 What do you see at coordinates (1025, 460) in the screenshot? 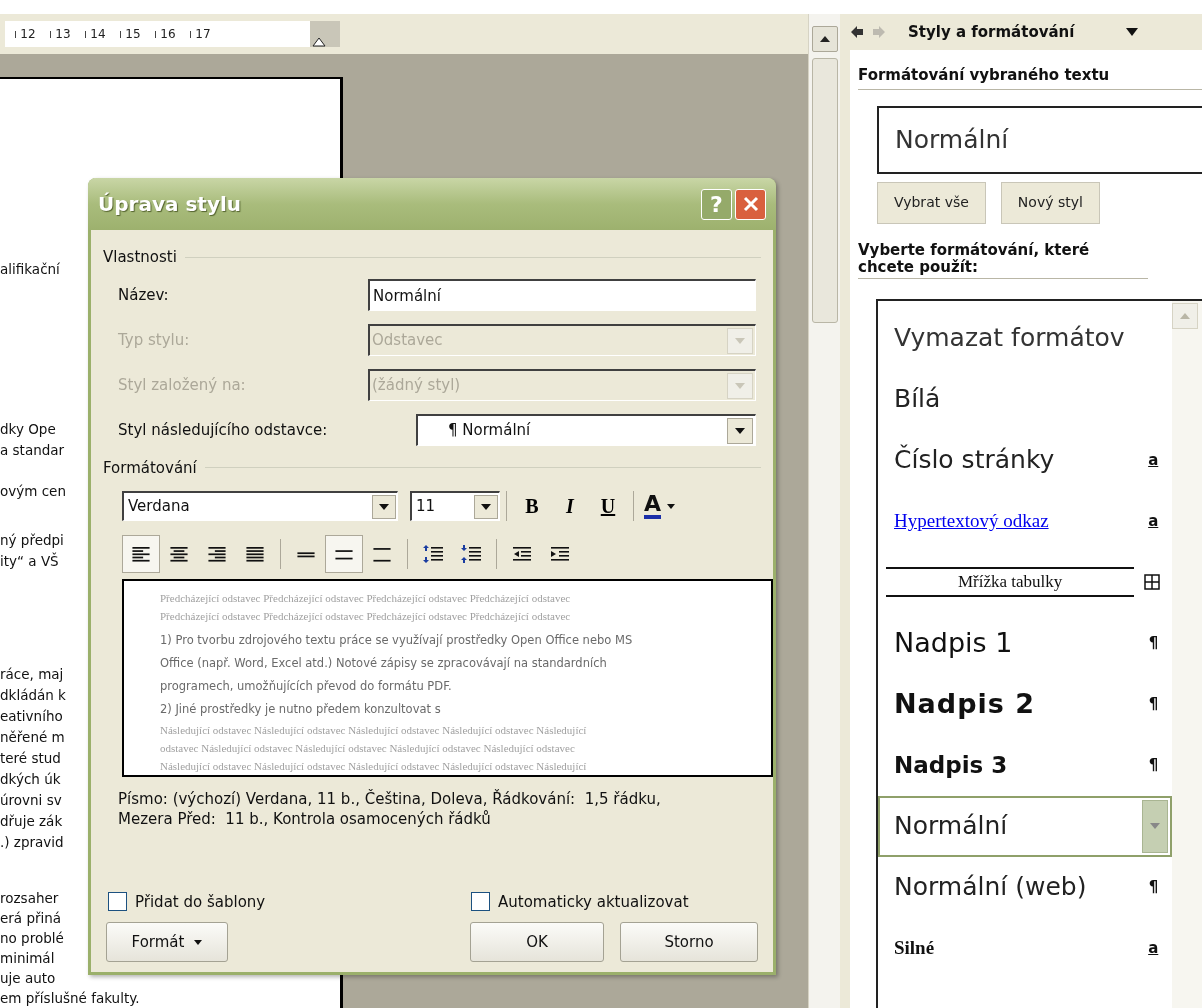
I see `style-list-item: Číslo stránky a` at bounding box center [1025, 460].